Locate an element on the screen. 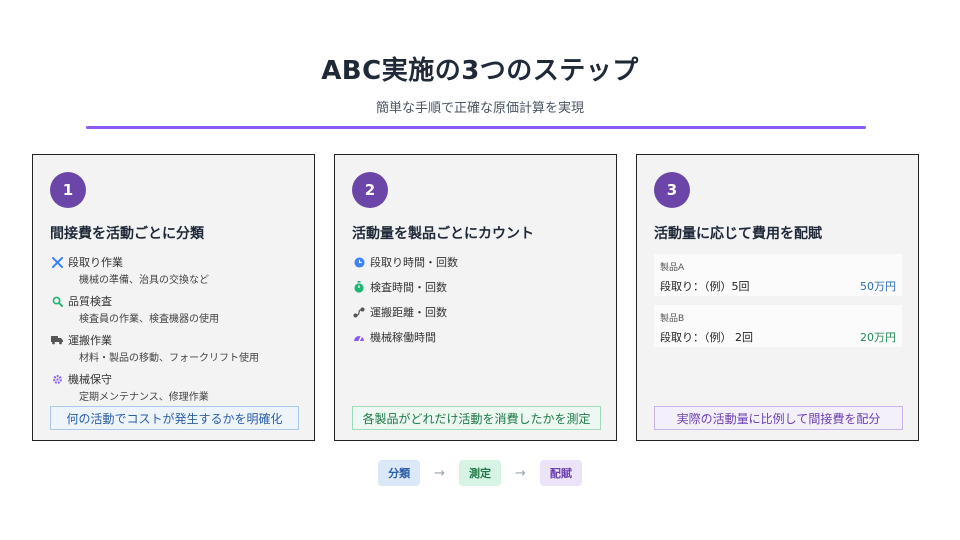 The width and height of the screenshot is (960, 540). step-number-badge: 3 is located at coordinates (672, 190).